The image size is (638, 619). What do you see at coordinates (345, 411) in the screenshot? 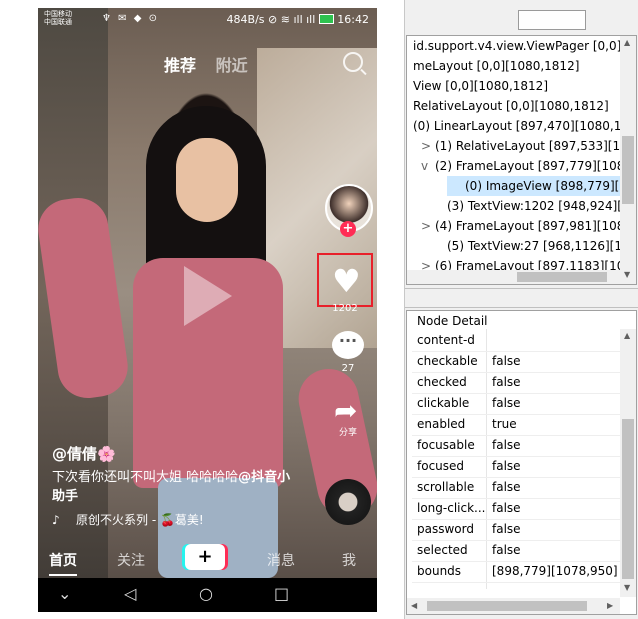
I see `share-icon: ➦` at bounding box center [345, 411].